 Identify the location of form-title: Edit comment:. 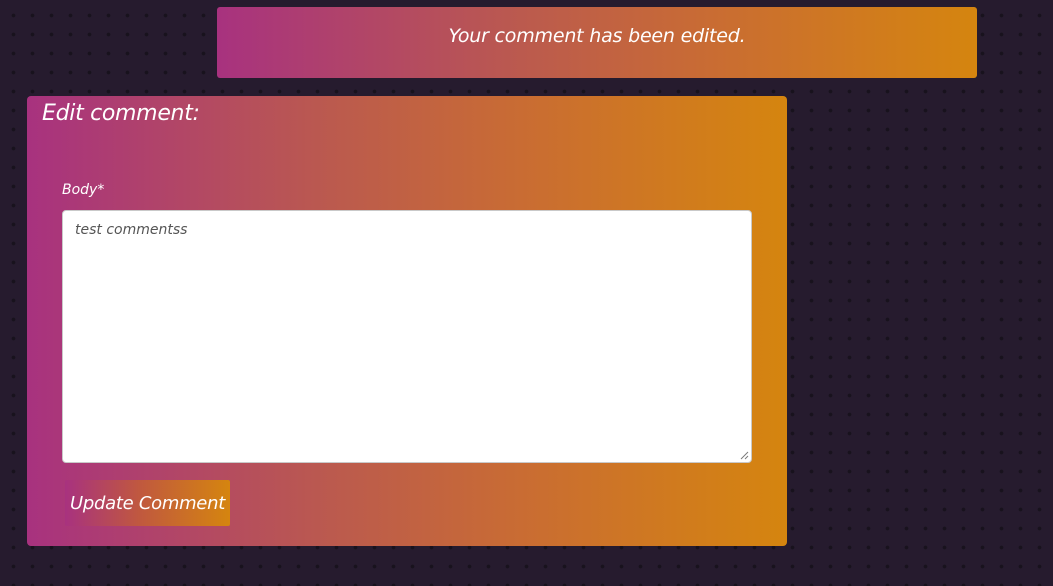
(121, 113).